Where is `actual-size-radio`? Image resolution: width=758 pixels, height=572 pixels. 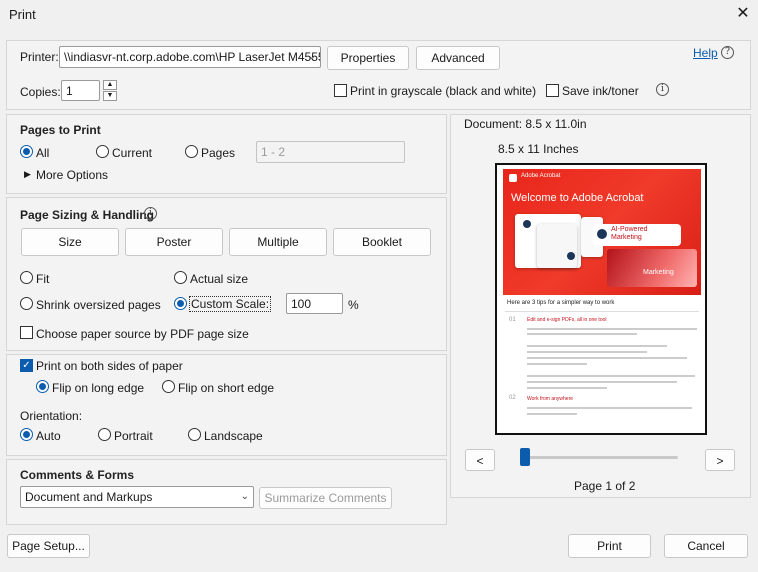 actual-size-radio is located at coordinates (180, 277).